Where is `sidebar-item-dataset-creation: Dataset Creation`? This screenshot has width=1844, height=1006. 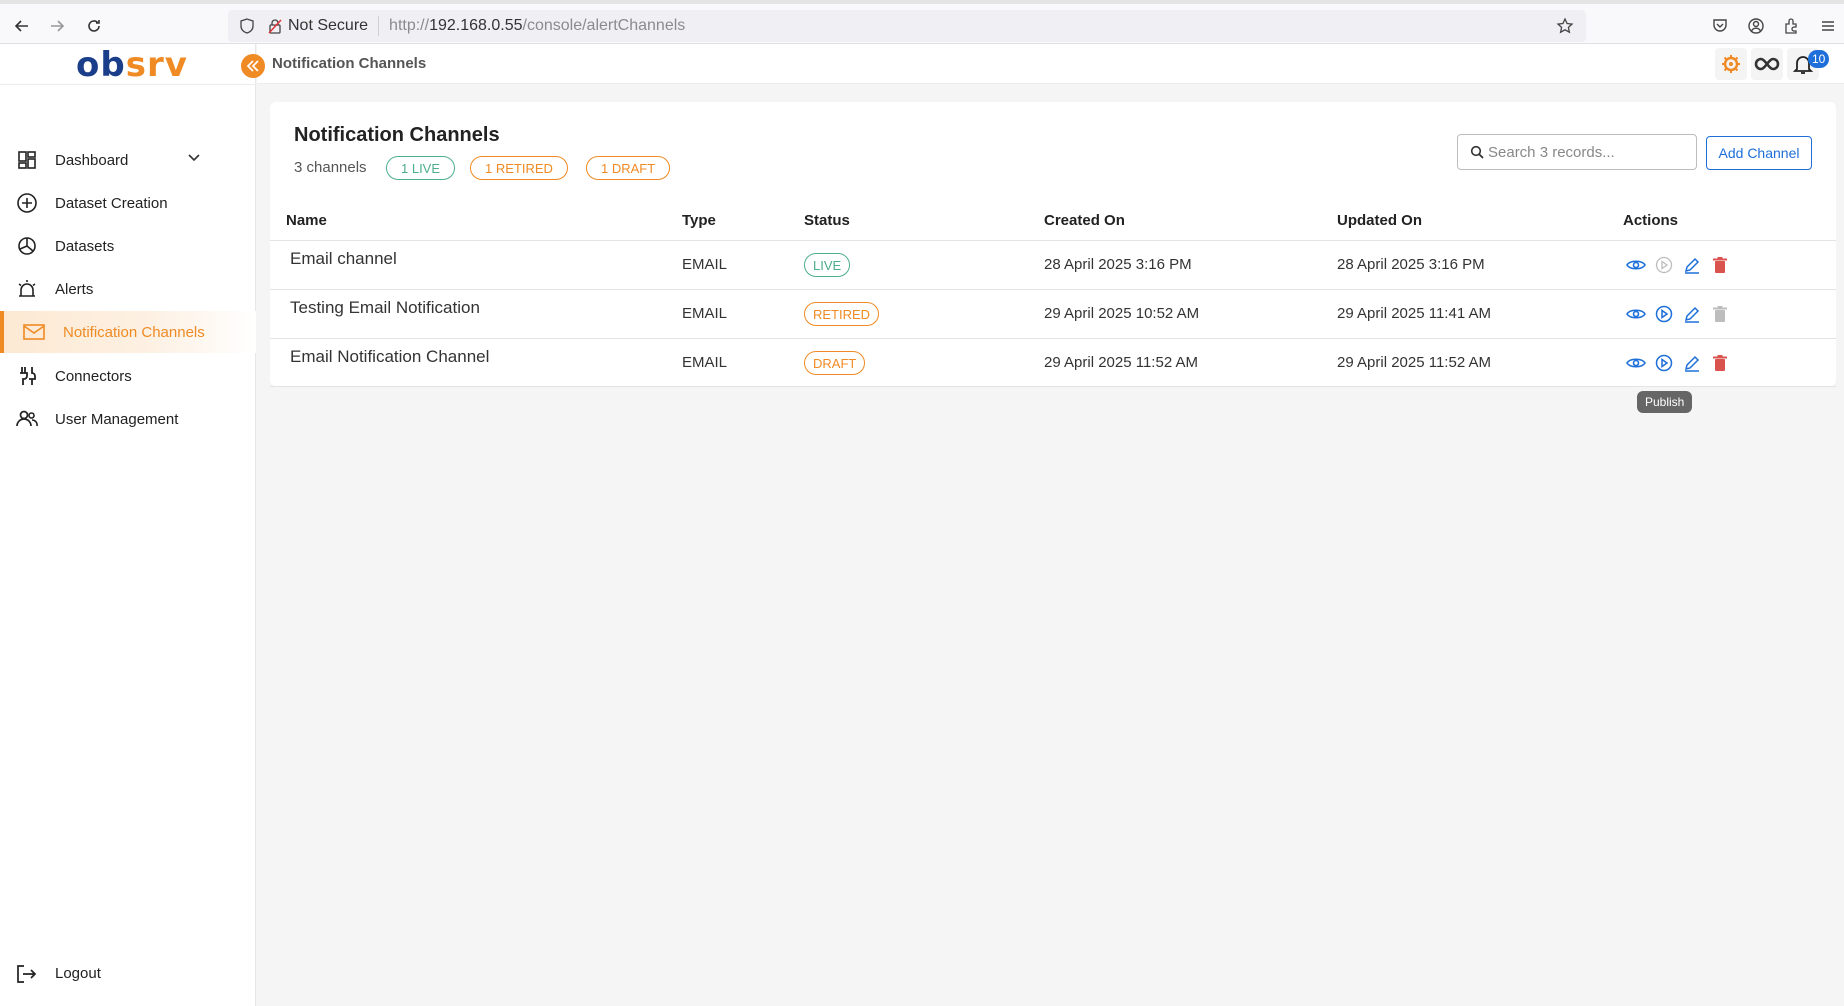 sidebar-item-dataset-creation: Dataset Creation is located at coordinates (128, 203).